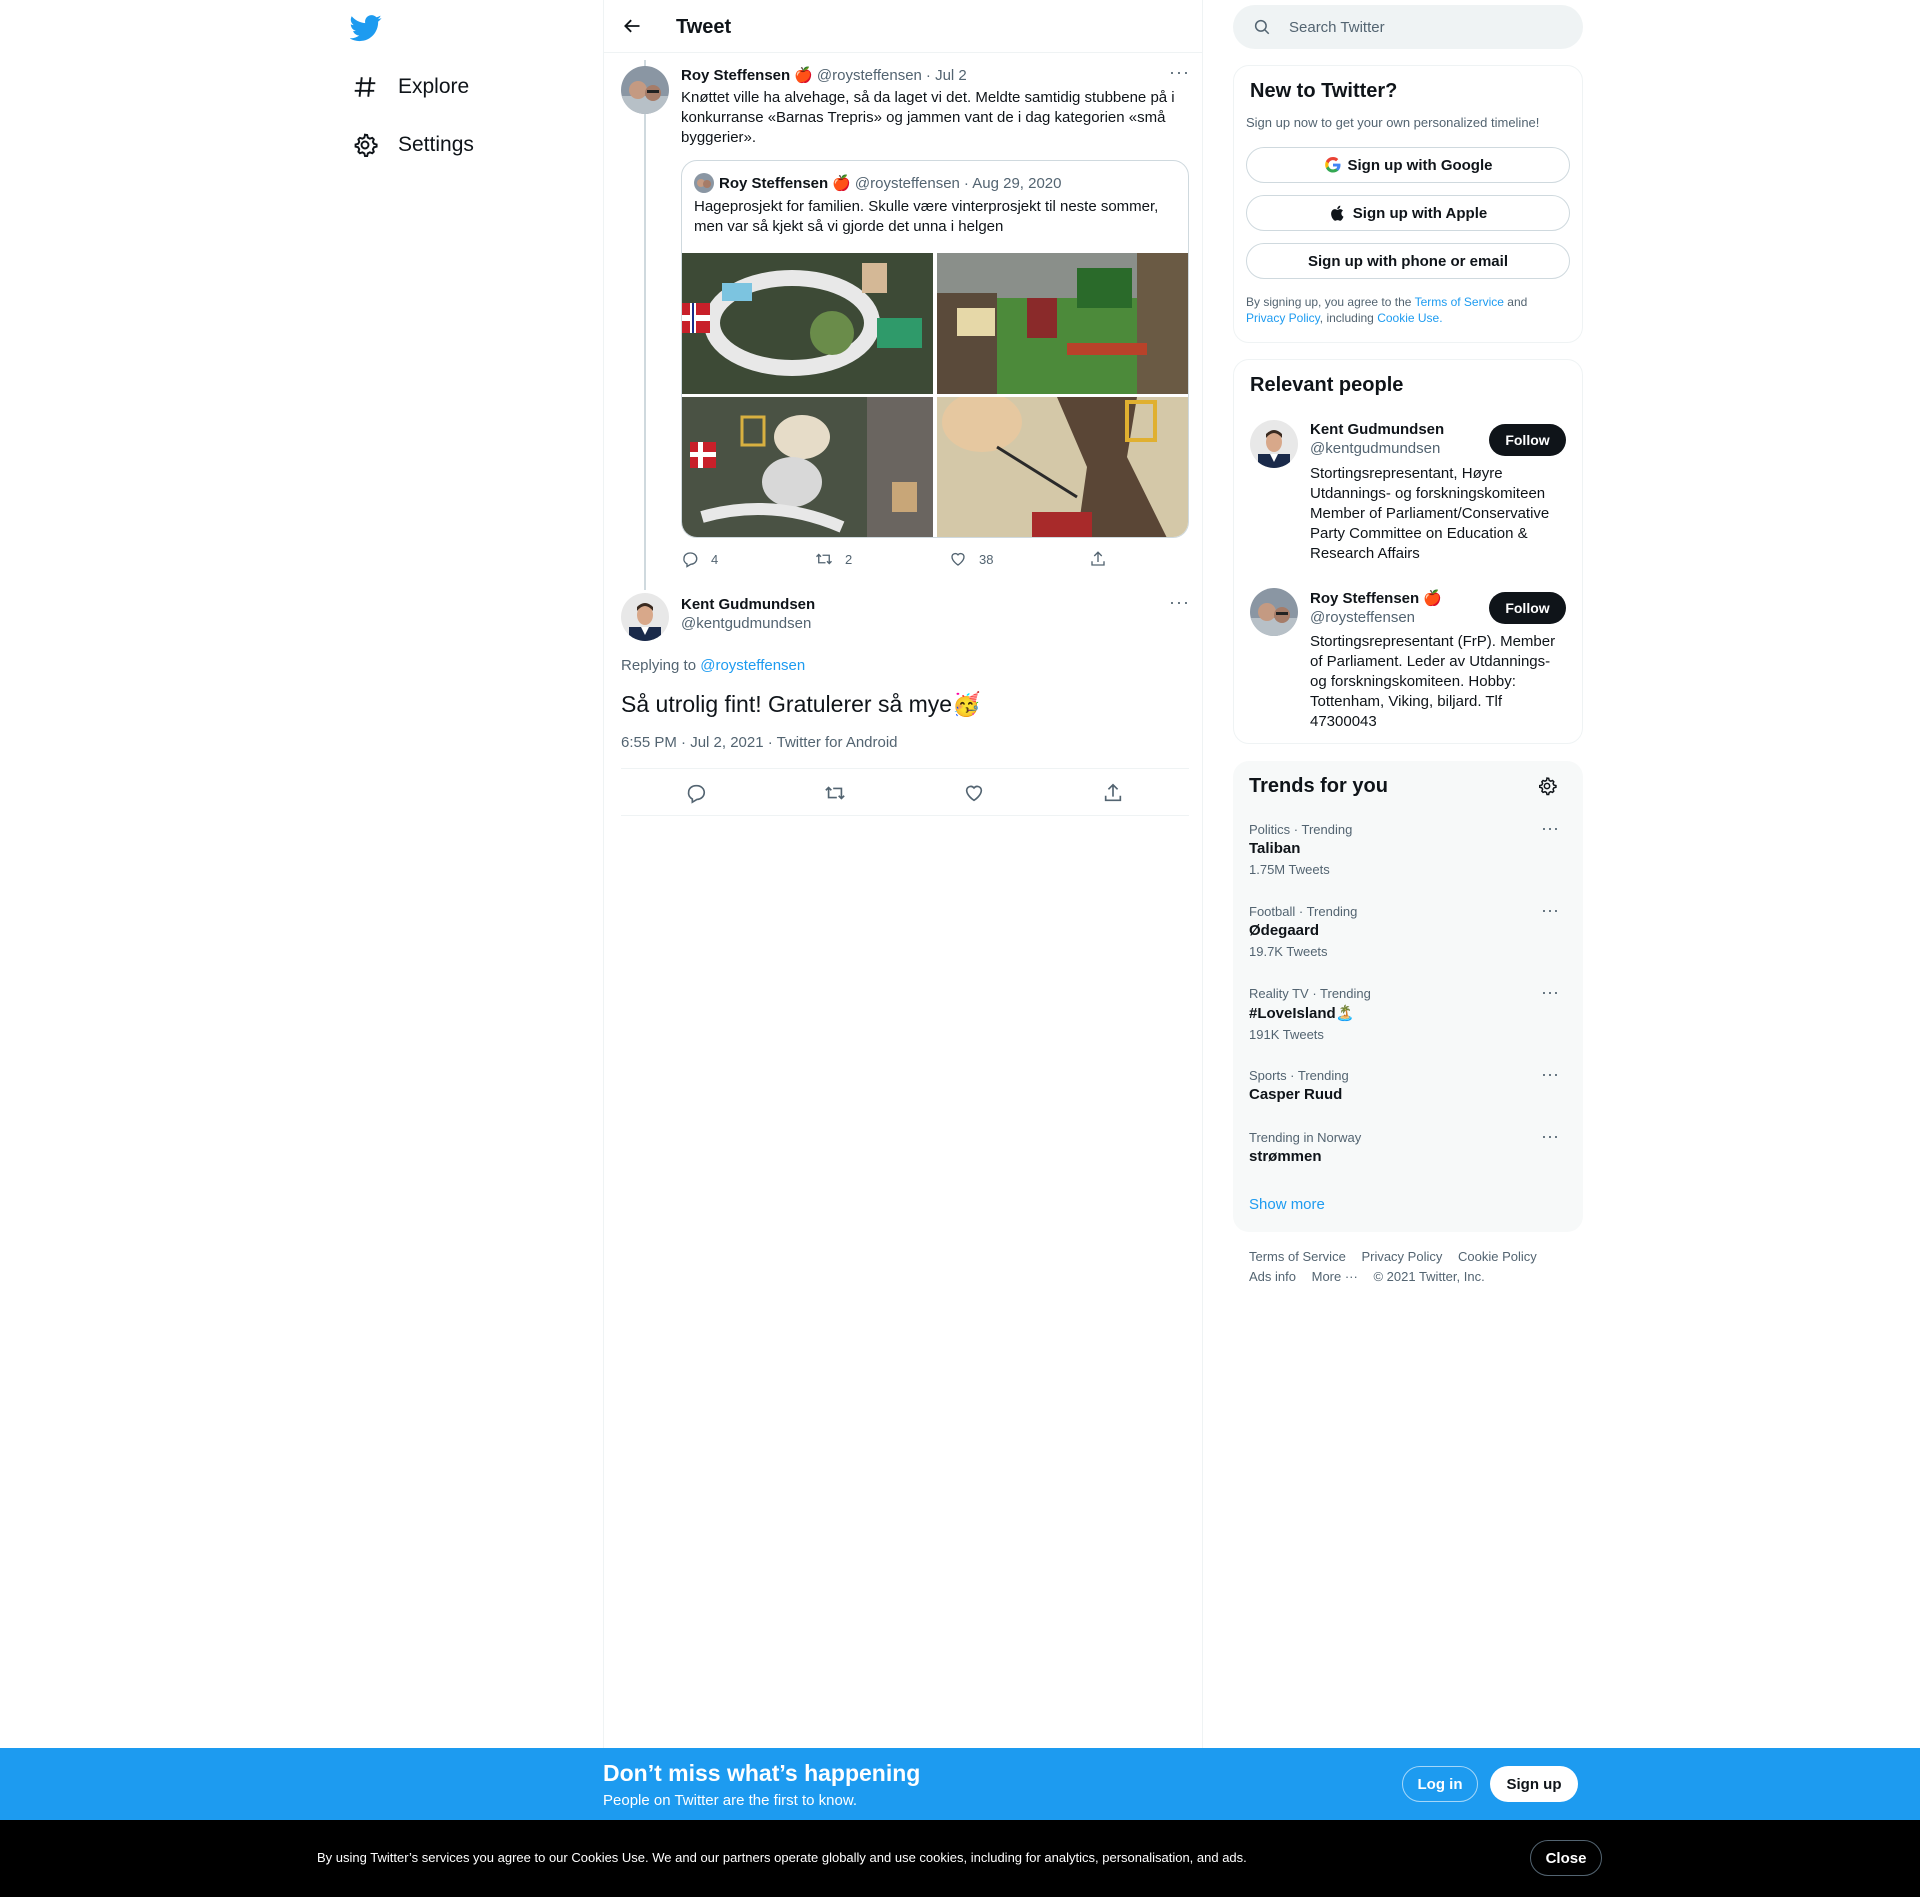 The image size is (1920, 1897). I want to click on relevant-people-title: Relevant people, so click(1327, 385).